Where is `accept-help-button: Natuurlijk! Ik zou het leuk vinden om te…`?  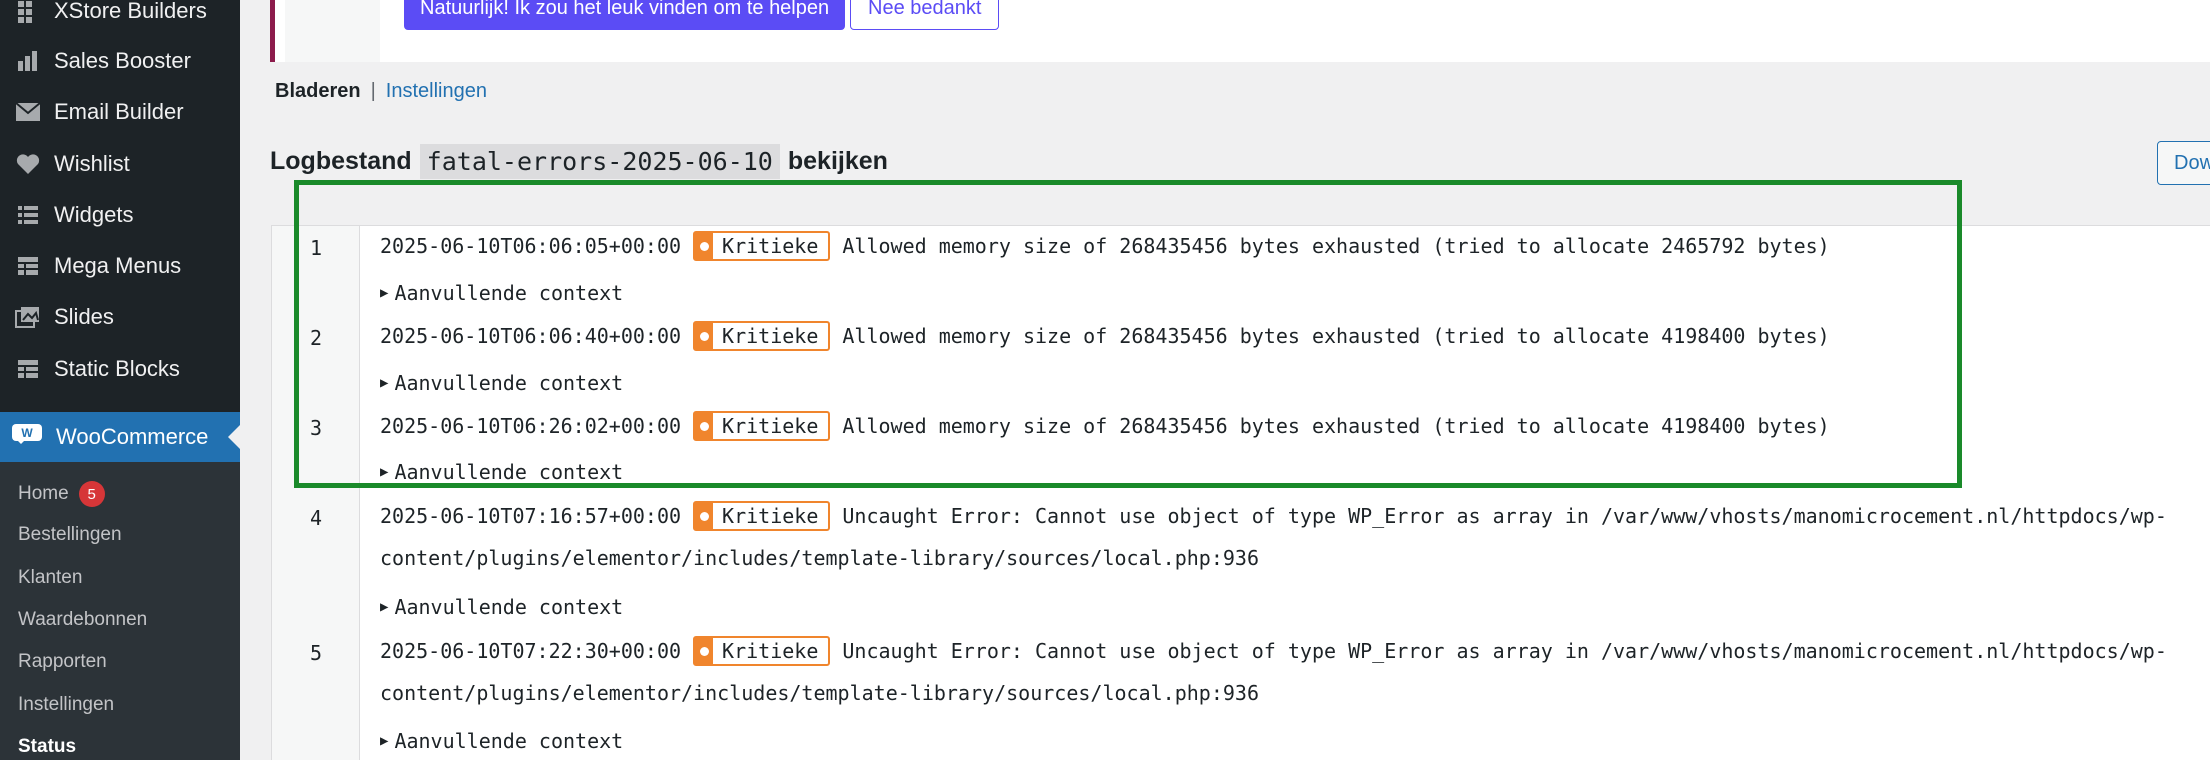
accept-help-button: Natuurlijk! Ik zou het leuk vinden om te… is located at coordinates (625, 15).